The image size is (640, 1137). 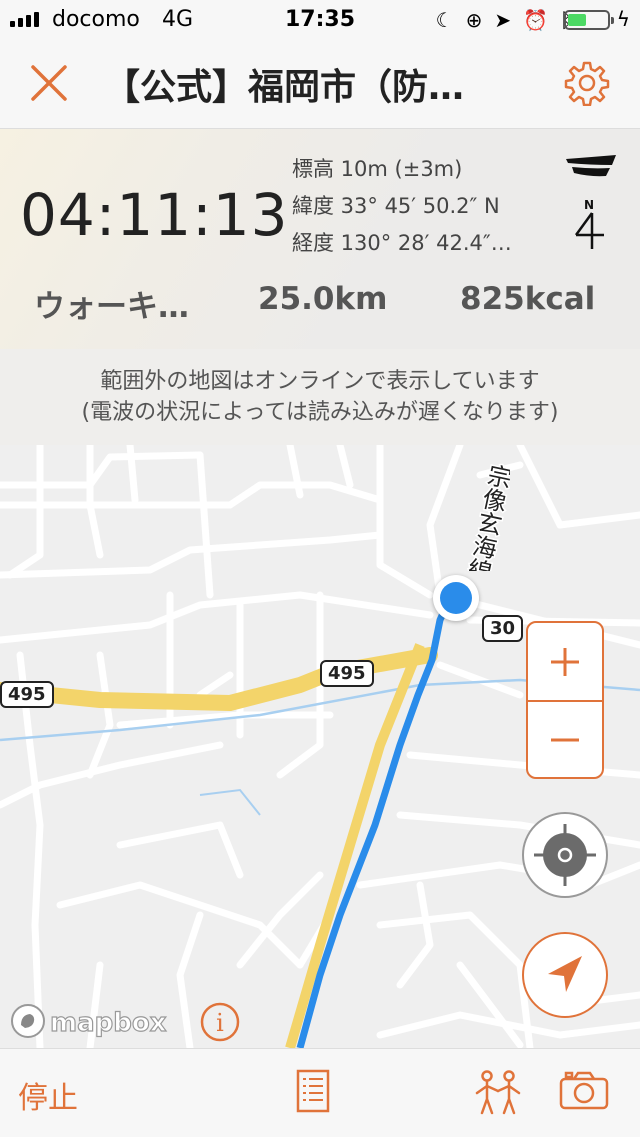 I want to click on road-shield-495-left: 495, so click(x=27, y=694).